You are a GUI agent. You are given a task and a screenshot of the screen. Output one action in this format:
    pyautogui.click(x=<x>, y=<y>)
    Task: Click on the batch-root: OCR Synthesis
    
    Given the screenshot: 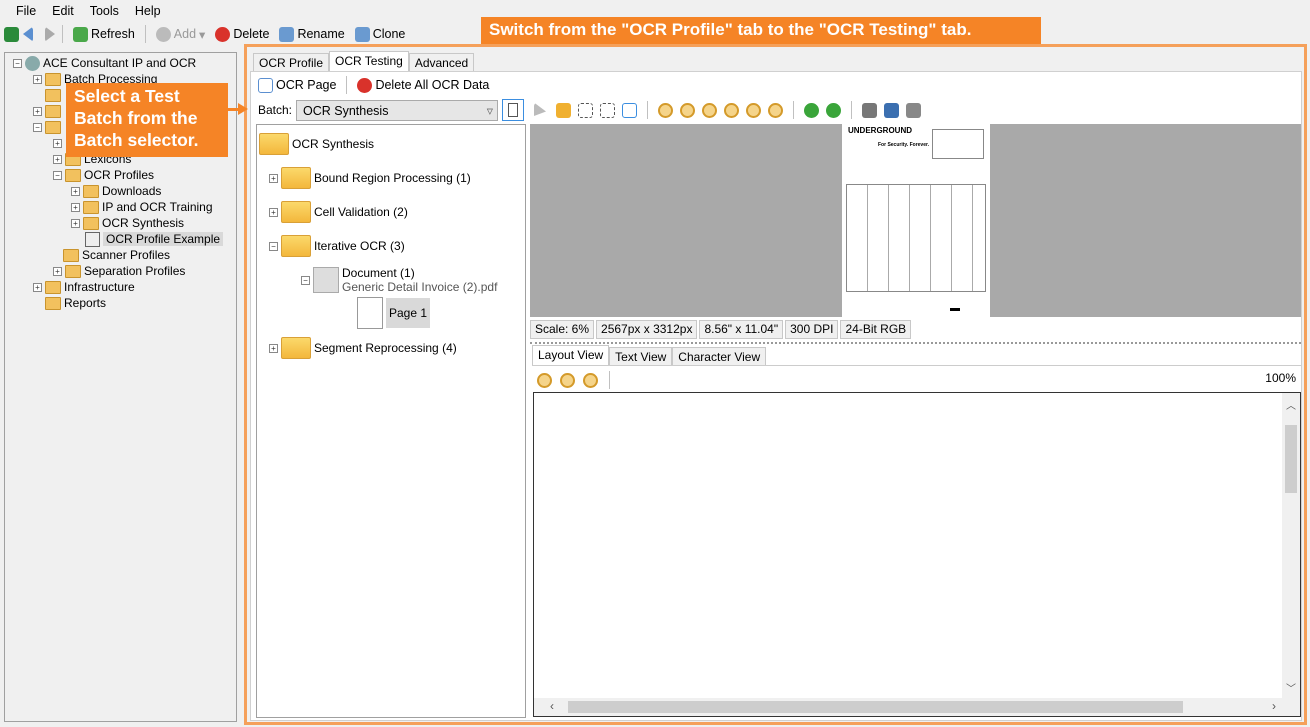 What is the action you would take?
    pyautogui.click(x=316, y=144)
    